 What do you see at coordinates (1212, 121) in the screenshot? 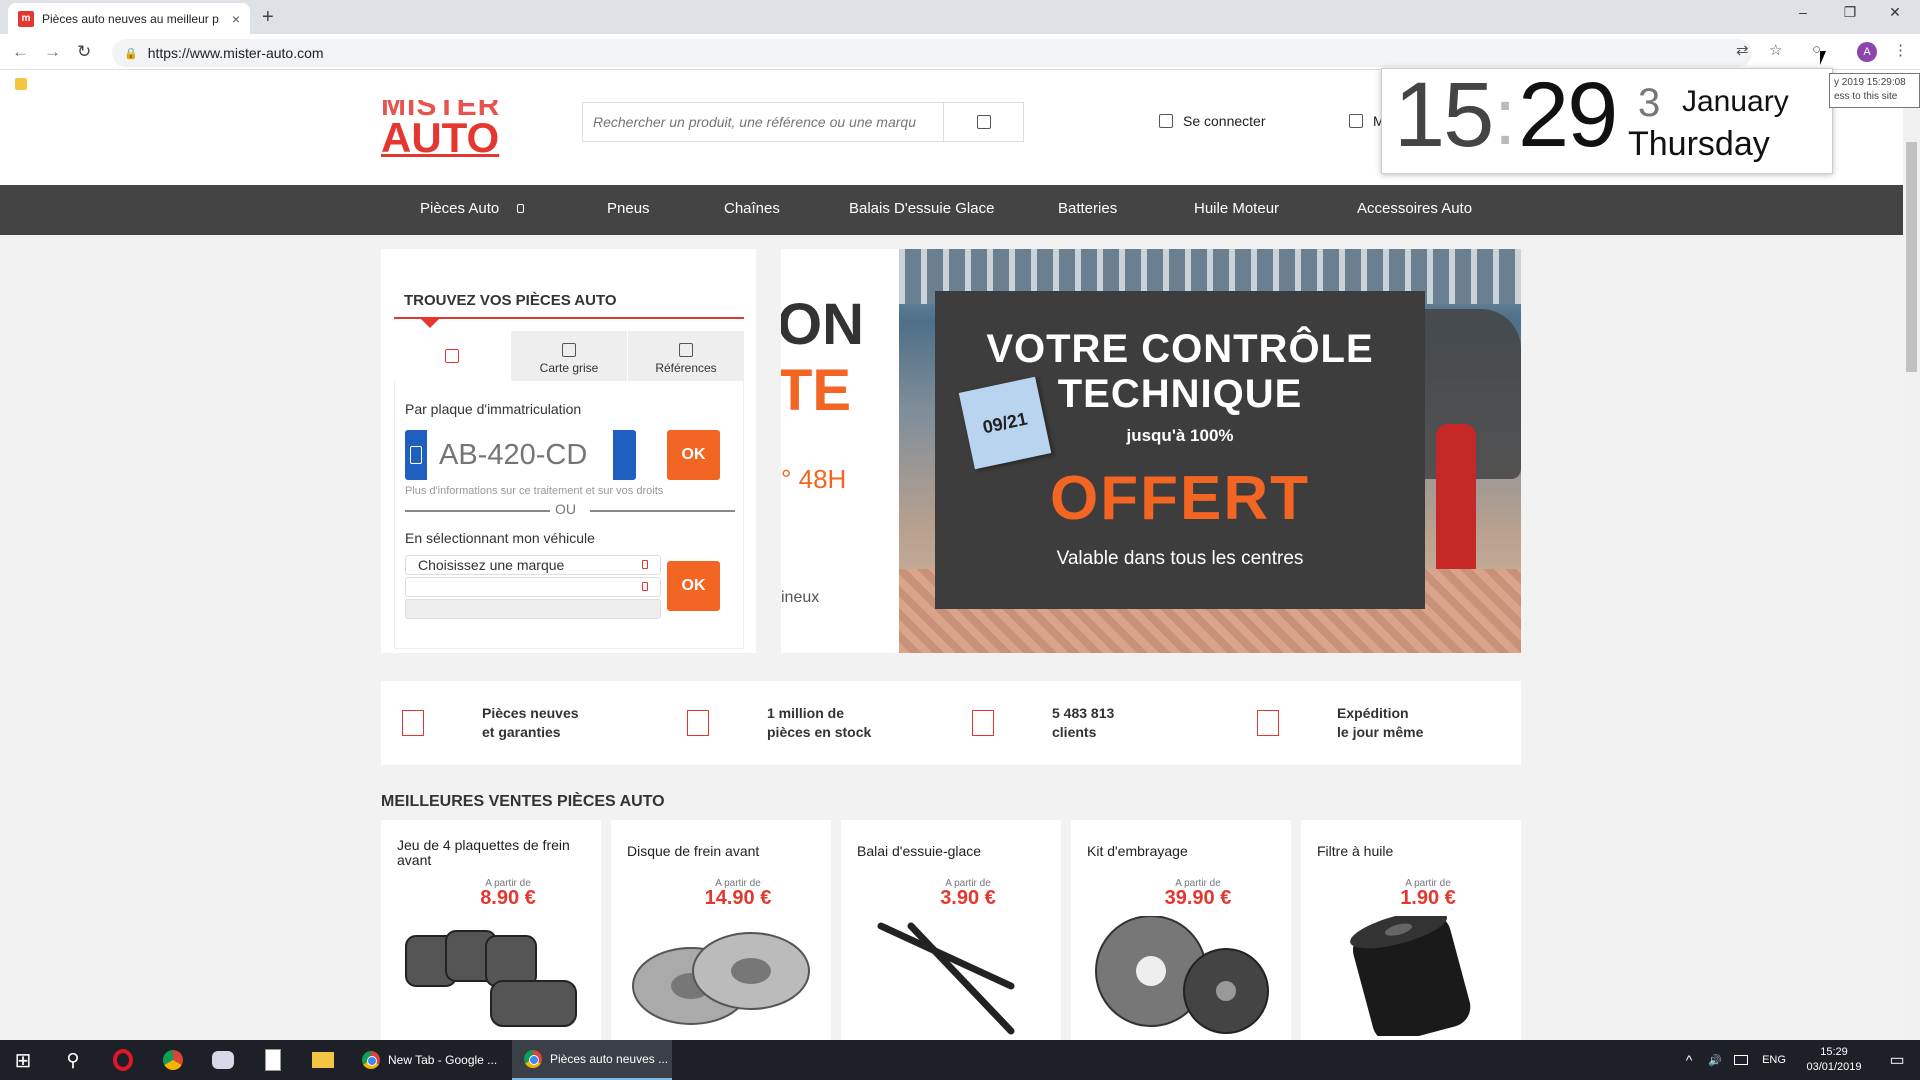
I see `login-link: Se connecter` at bounding box center [1212, 121].